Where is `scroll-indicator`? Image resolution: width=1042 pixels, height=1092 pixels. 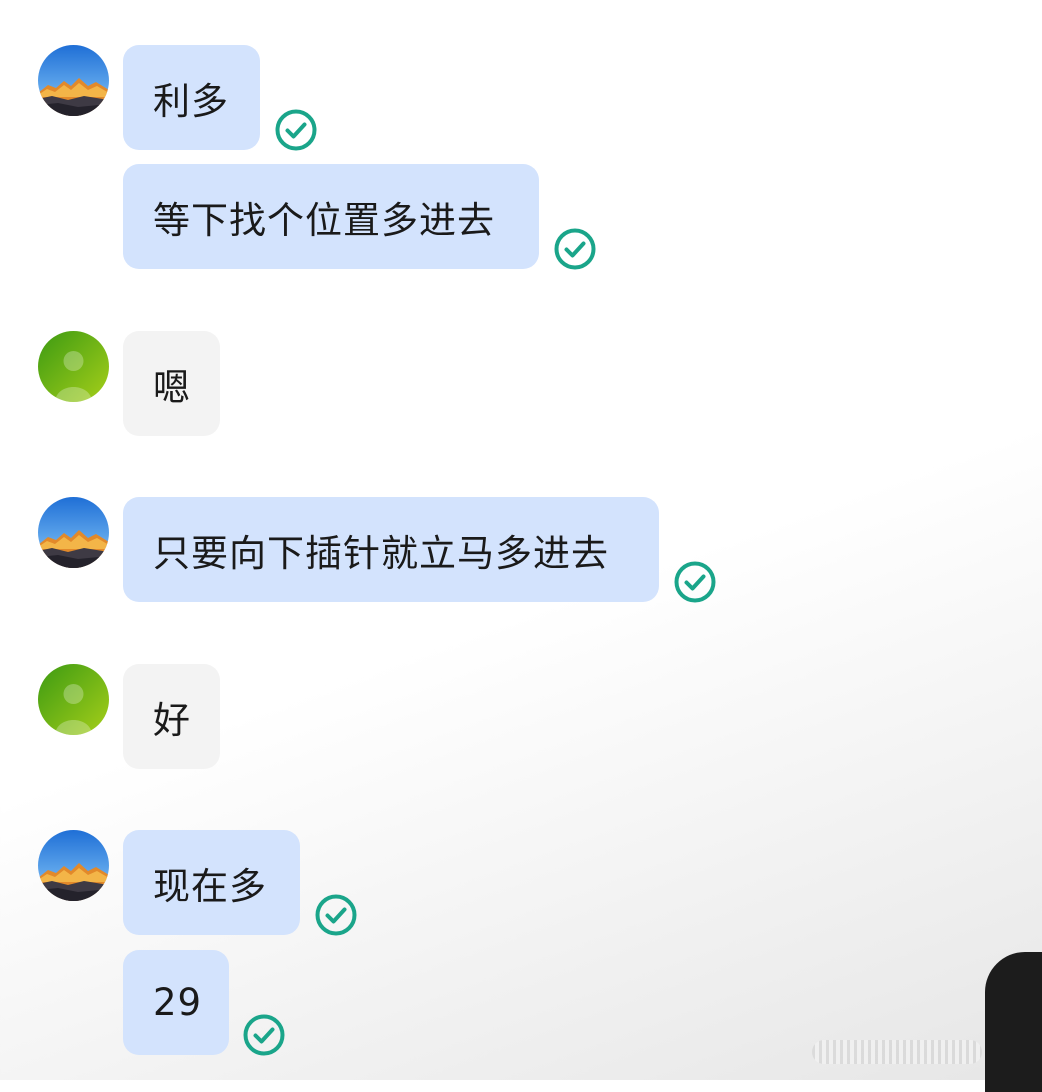
scroll-indicator is located at coordinates (897, 1052).